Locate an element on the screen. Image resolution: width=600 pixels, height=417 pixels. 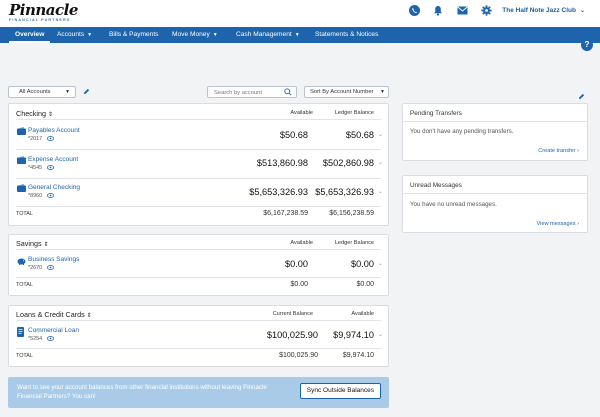
tab-label: Move Money is located at coordinates (191, 34).